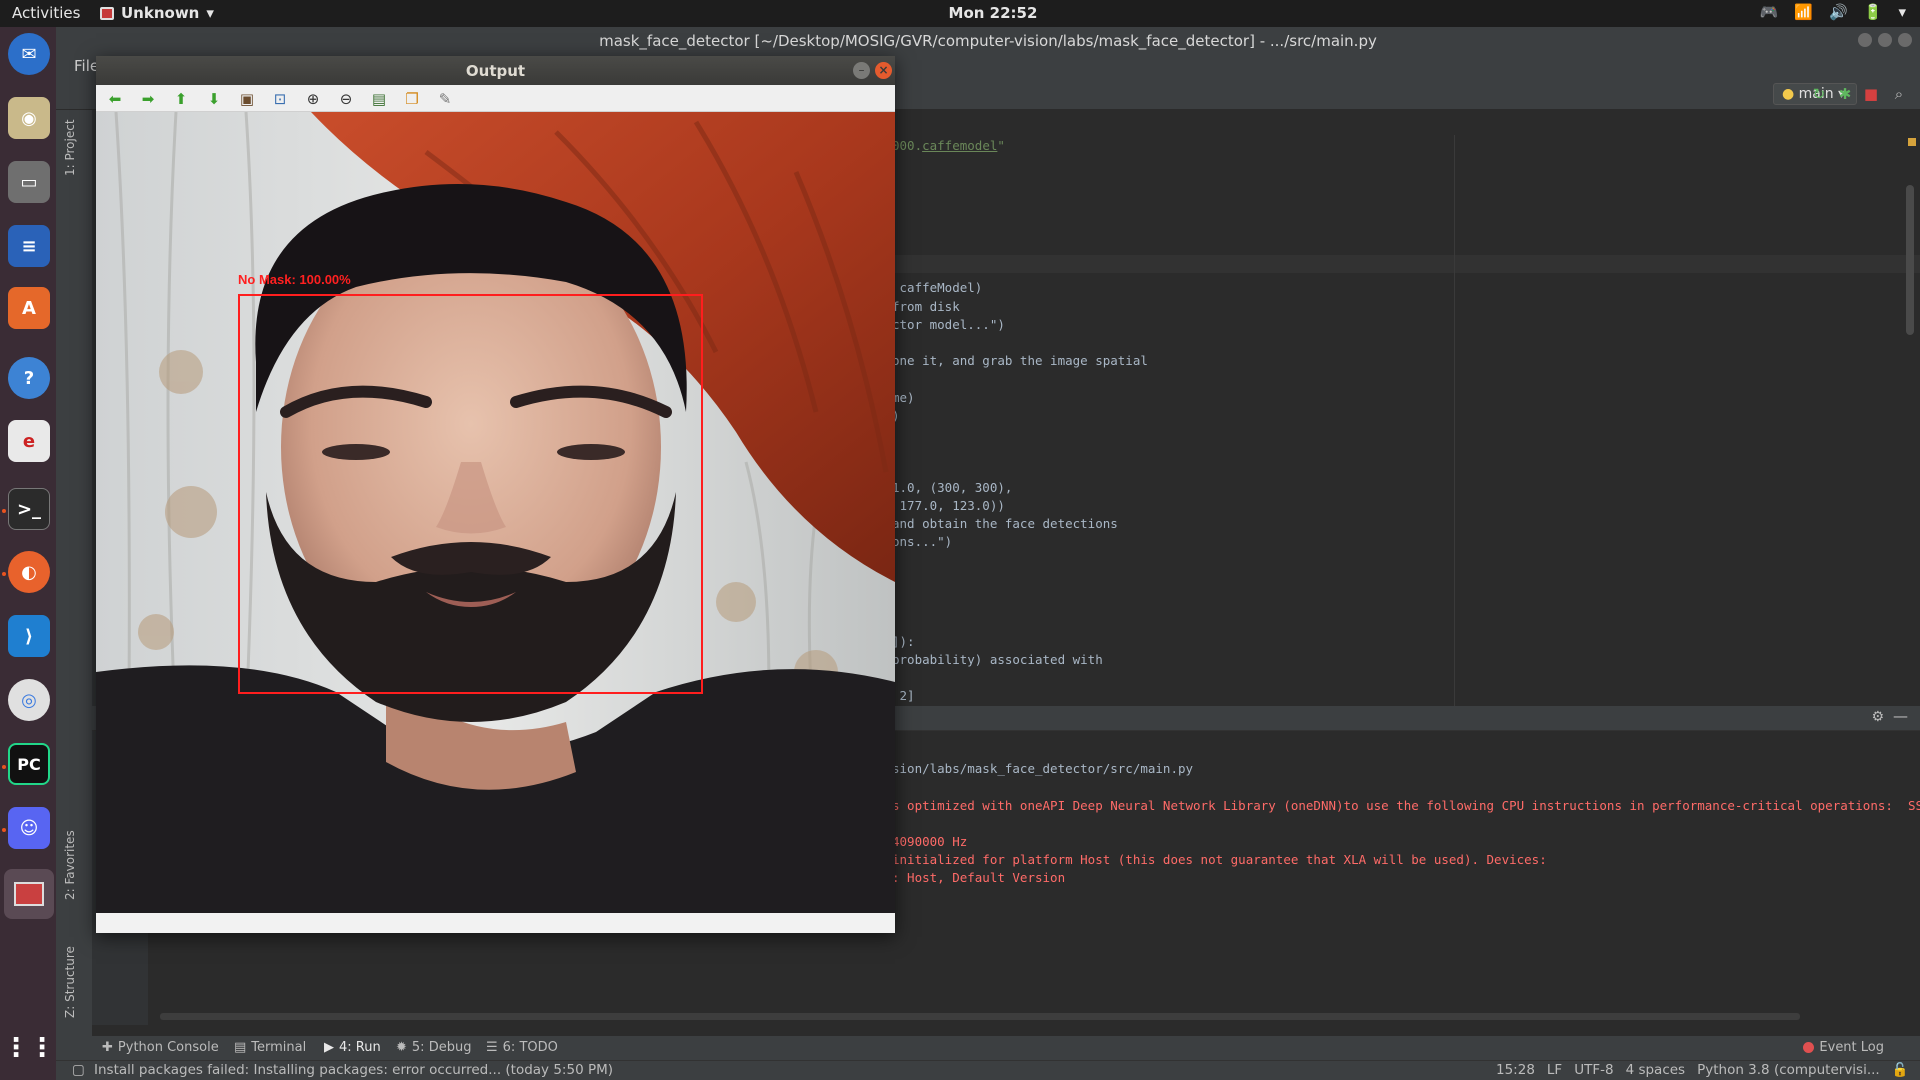 The height and width of the screenshot is (1080, 1920). What do you see at coordinates (433, 1047) in the screenshot?
I see `tab-debug: ✹ 5: Debug` at bounding box center [433, 1047].